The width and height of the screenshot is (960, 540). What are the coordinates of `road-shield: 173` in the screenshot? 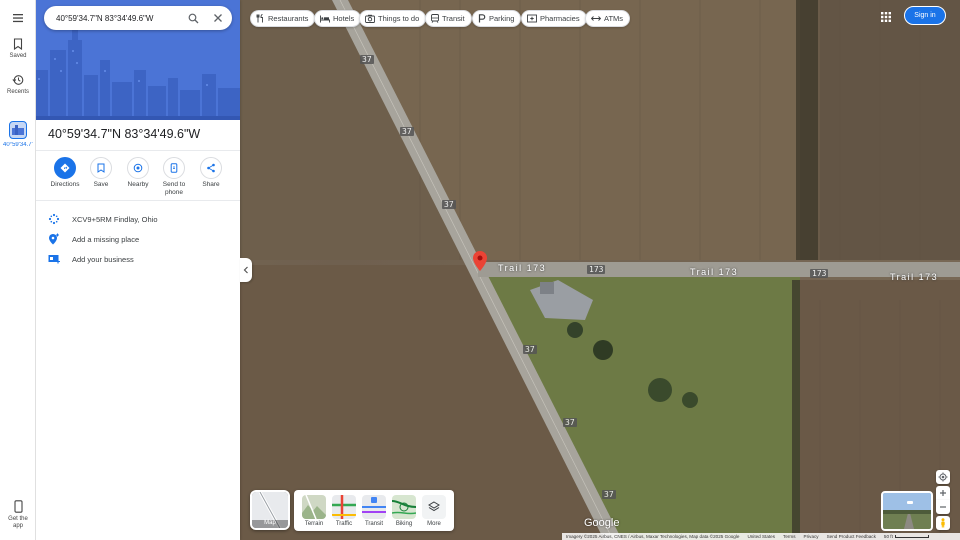 It's located at (819, 273).